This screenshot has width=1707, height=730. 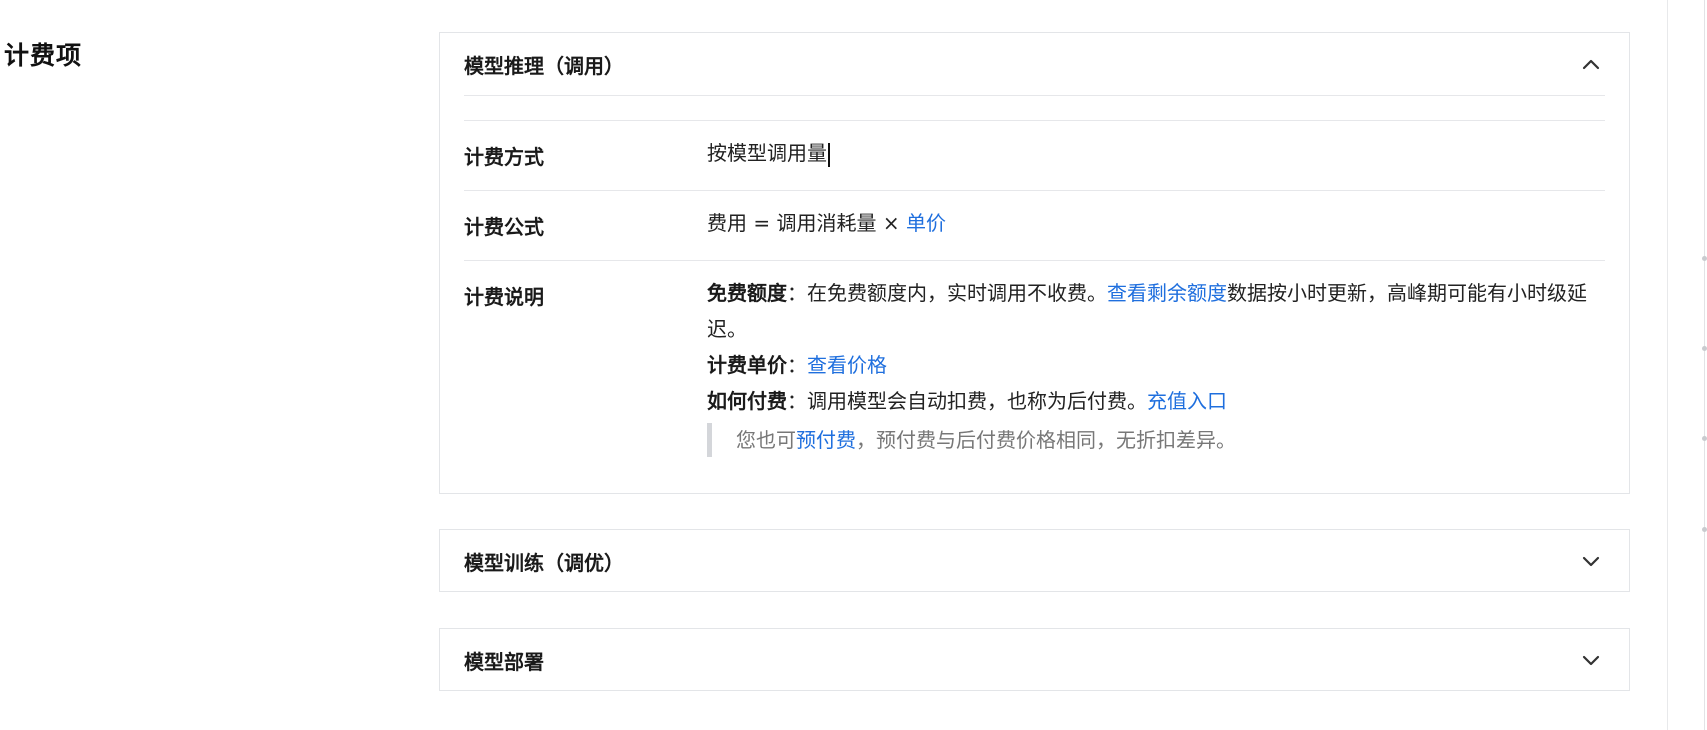 What do you see at coordinates (767, 153) in the screenshot?
I see `billing-method-value: 按模型调用量` at bounding box center [767, 153].